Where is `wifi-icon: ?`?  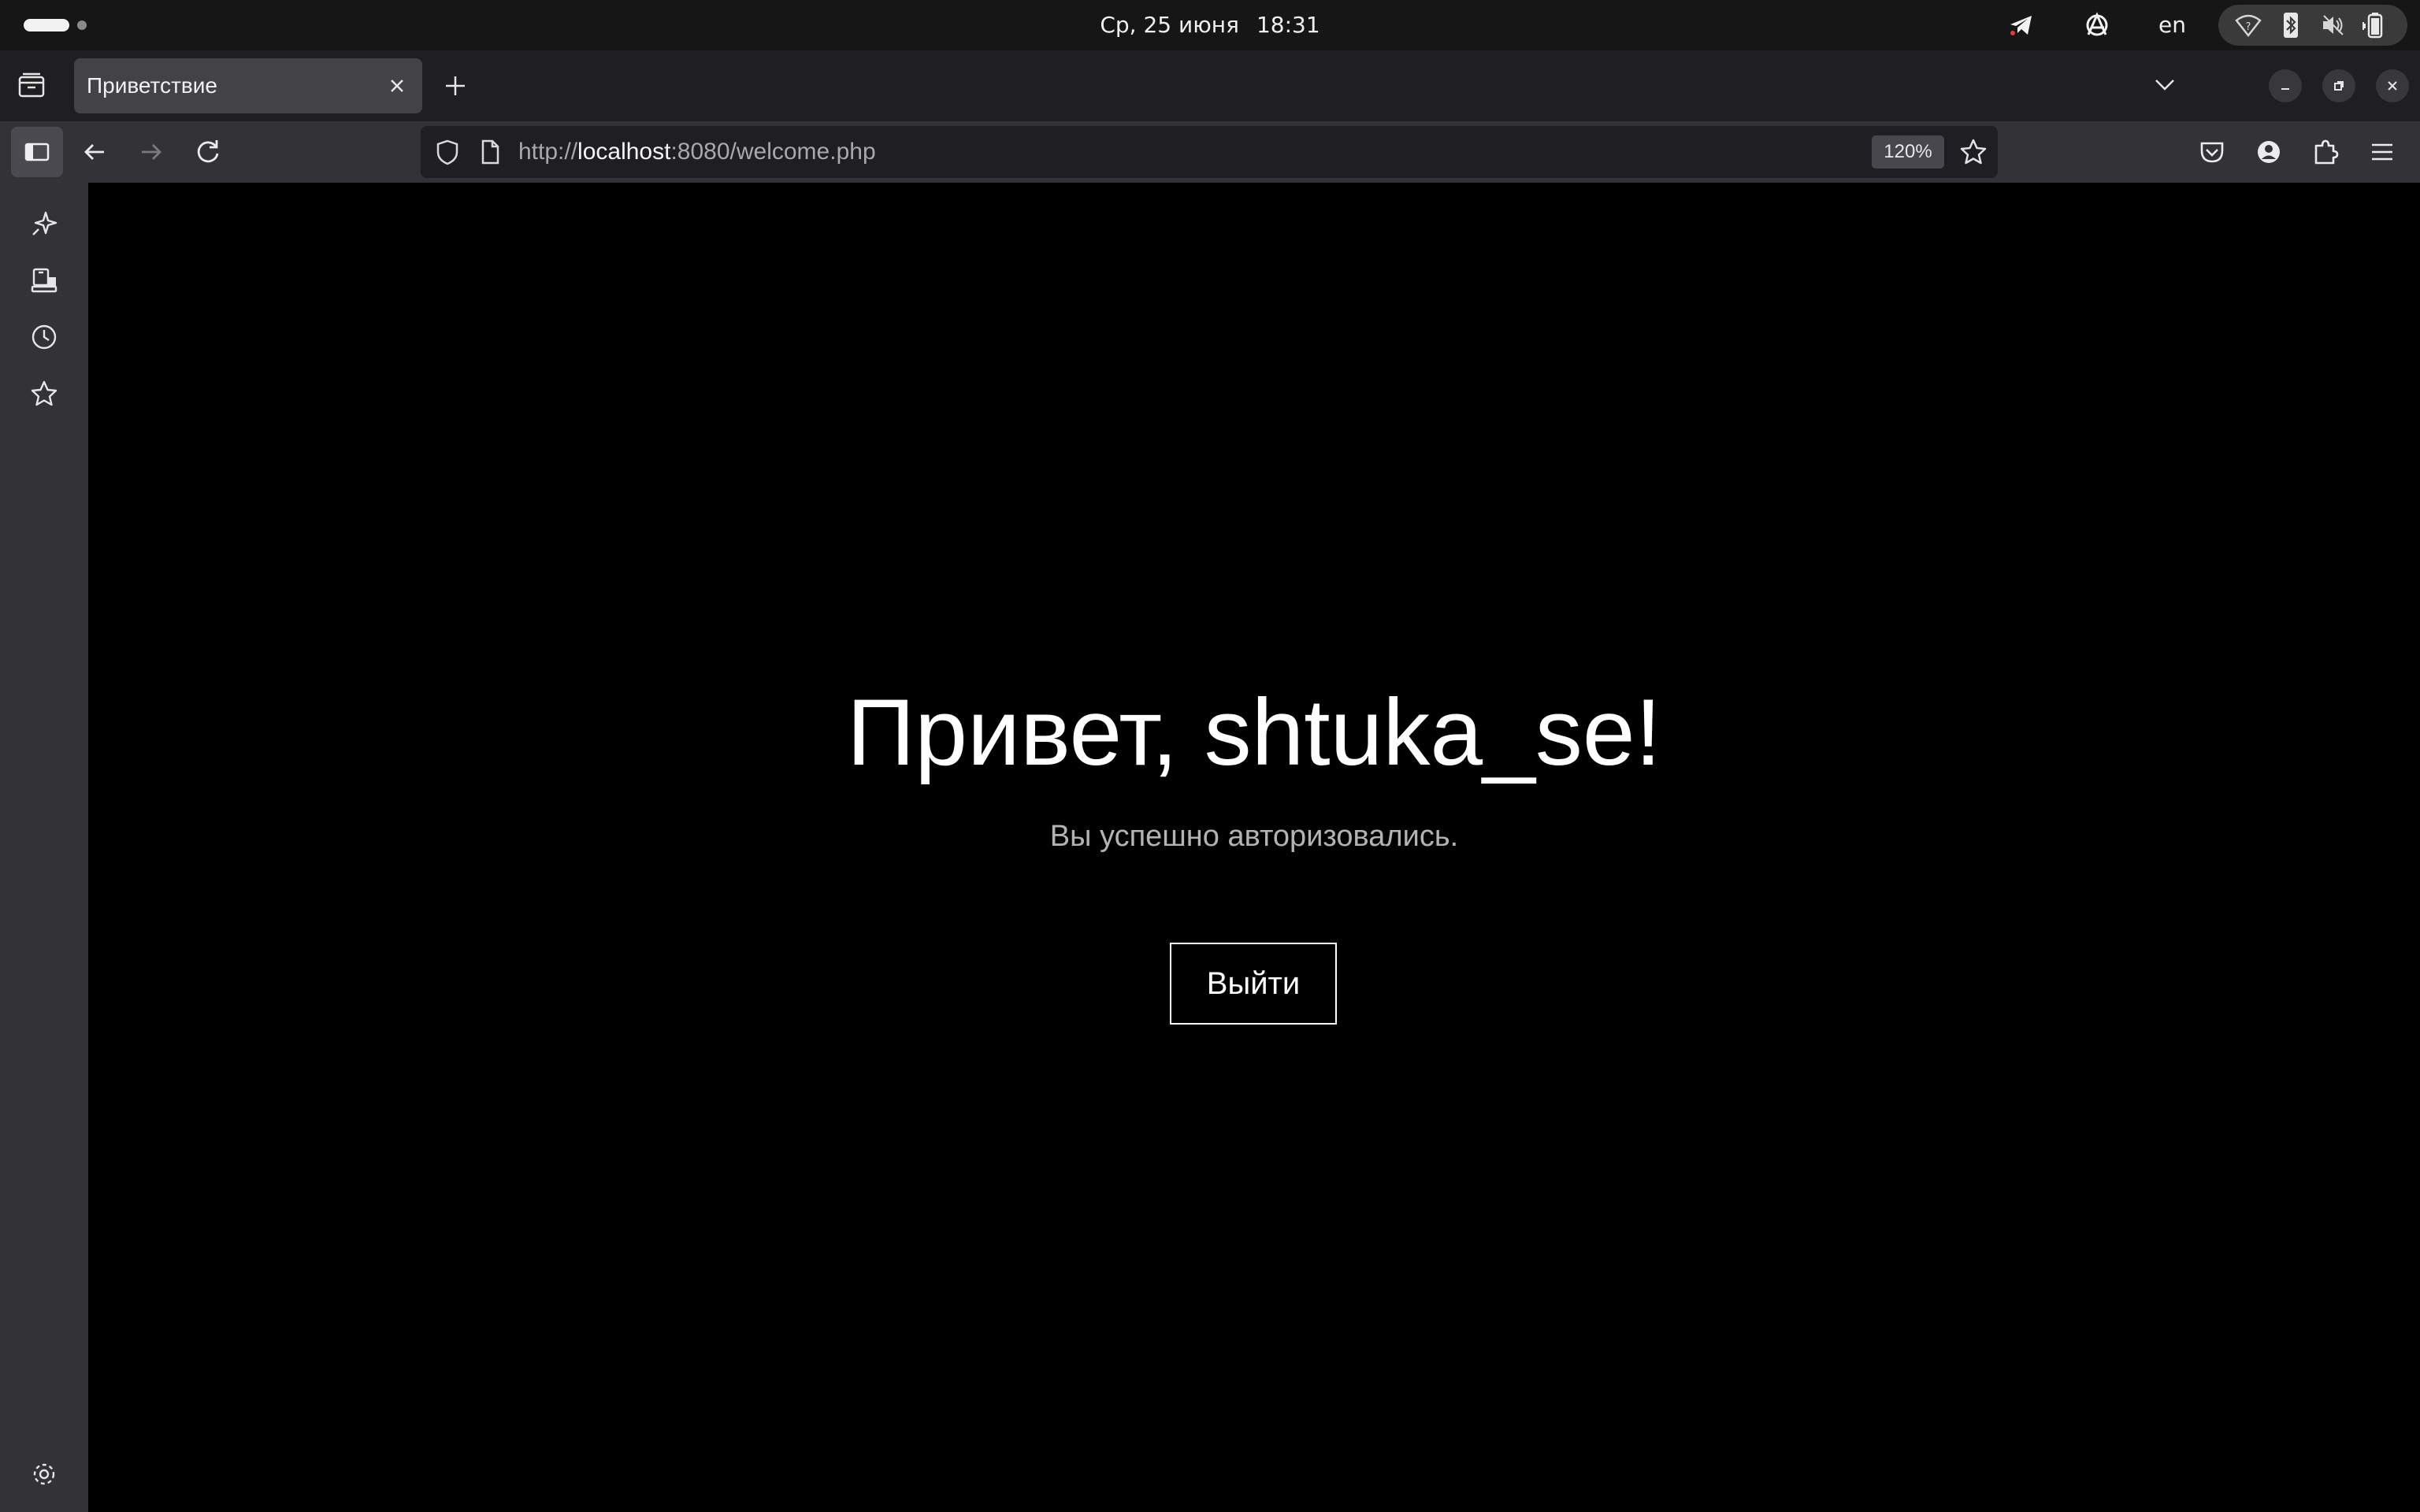 wifi-icon: ? is located at coordinates (2248, 25).